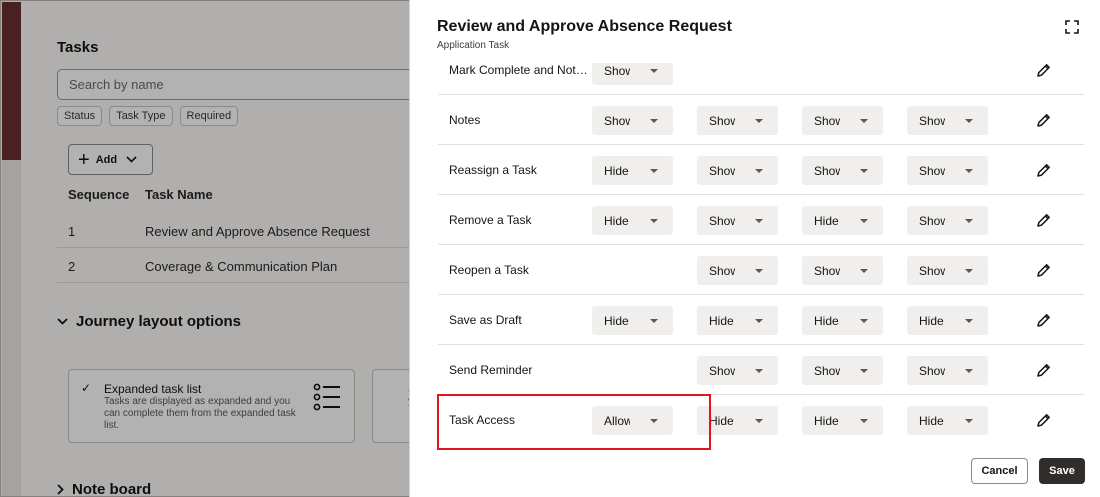 The width and height of the screenshot is (1100, 497). What do you see at coordinates (584, 26) in the screenshot?
I see `drawer-title: Review and Approve Absence Request` at bounding box center [584, 26].